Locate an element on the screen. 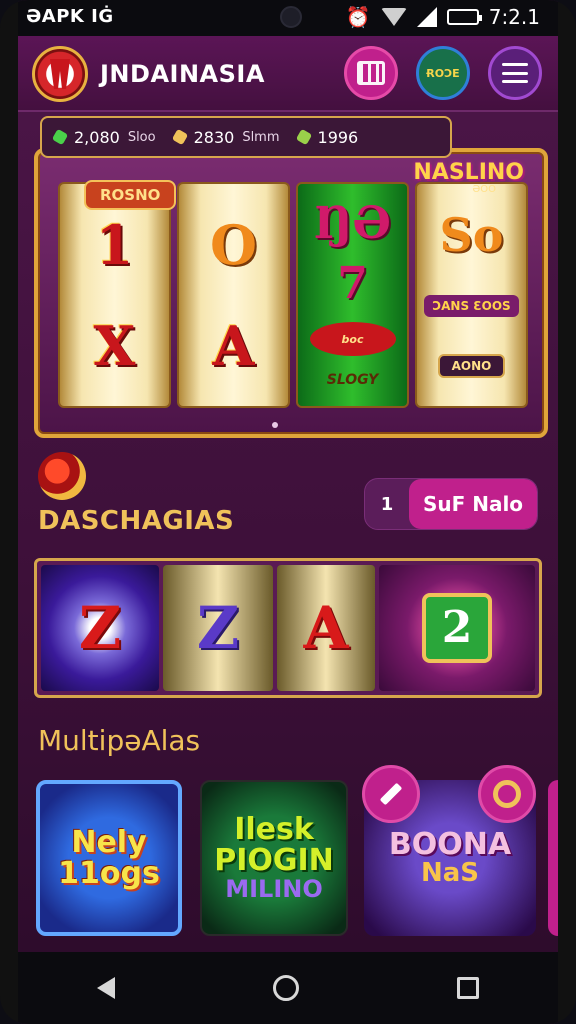  card-title-line: Nely is located at coordinates (109, 842).